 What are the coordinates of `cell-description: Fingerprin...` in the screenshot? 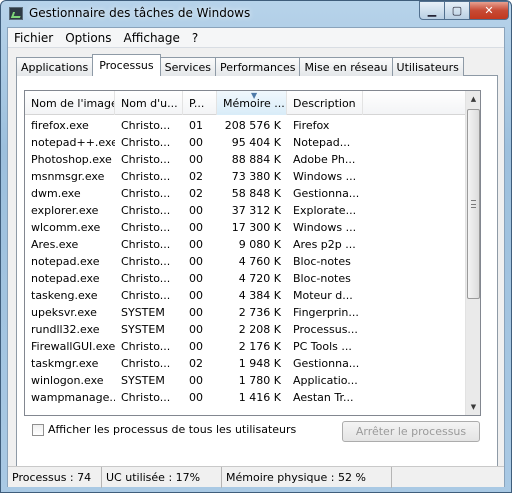 It's located at (326, 312).